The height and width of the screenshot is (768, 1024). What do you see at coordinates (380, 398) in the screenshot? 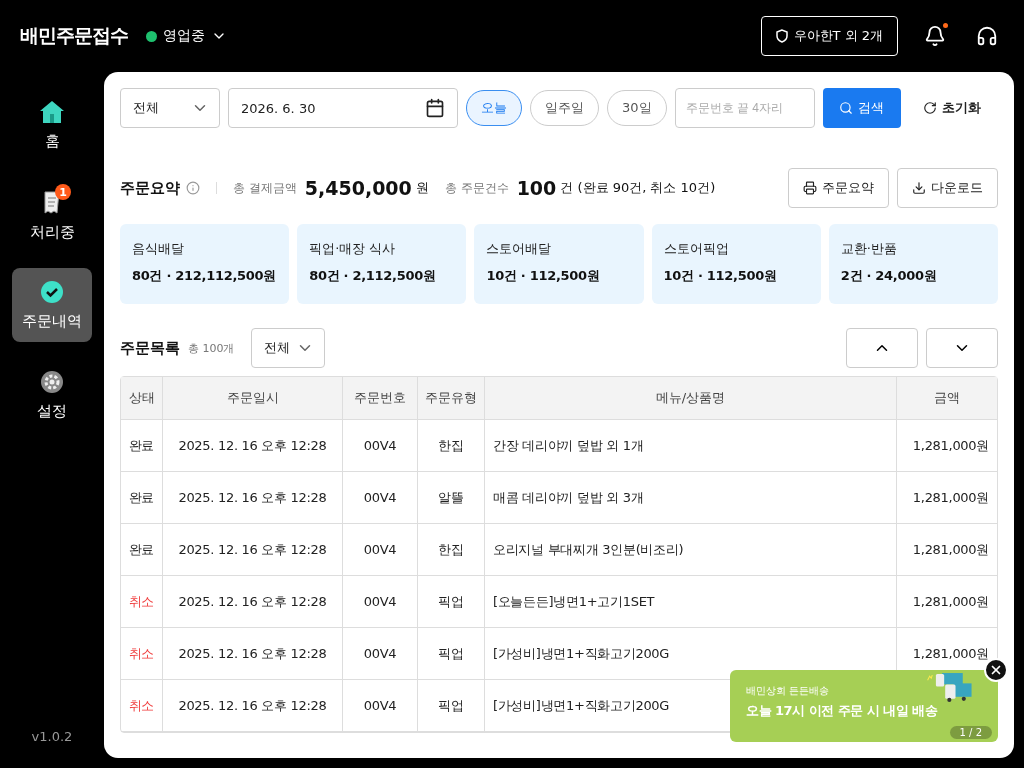
I see `column-header: 주문번호` at bounding box center [380, 398].